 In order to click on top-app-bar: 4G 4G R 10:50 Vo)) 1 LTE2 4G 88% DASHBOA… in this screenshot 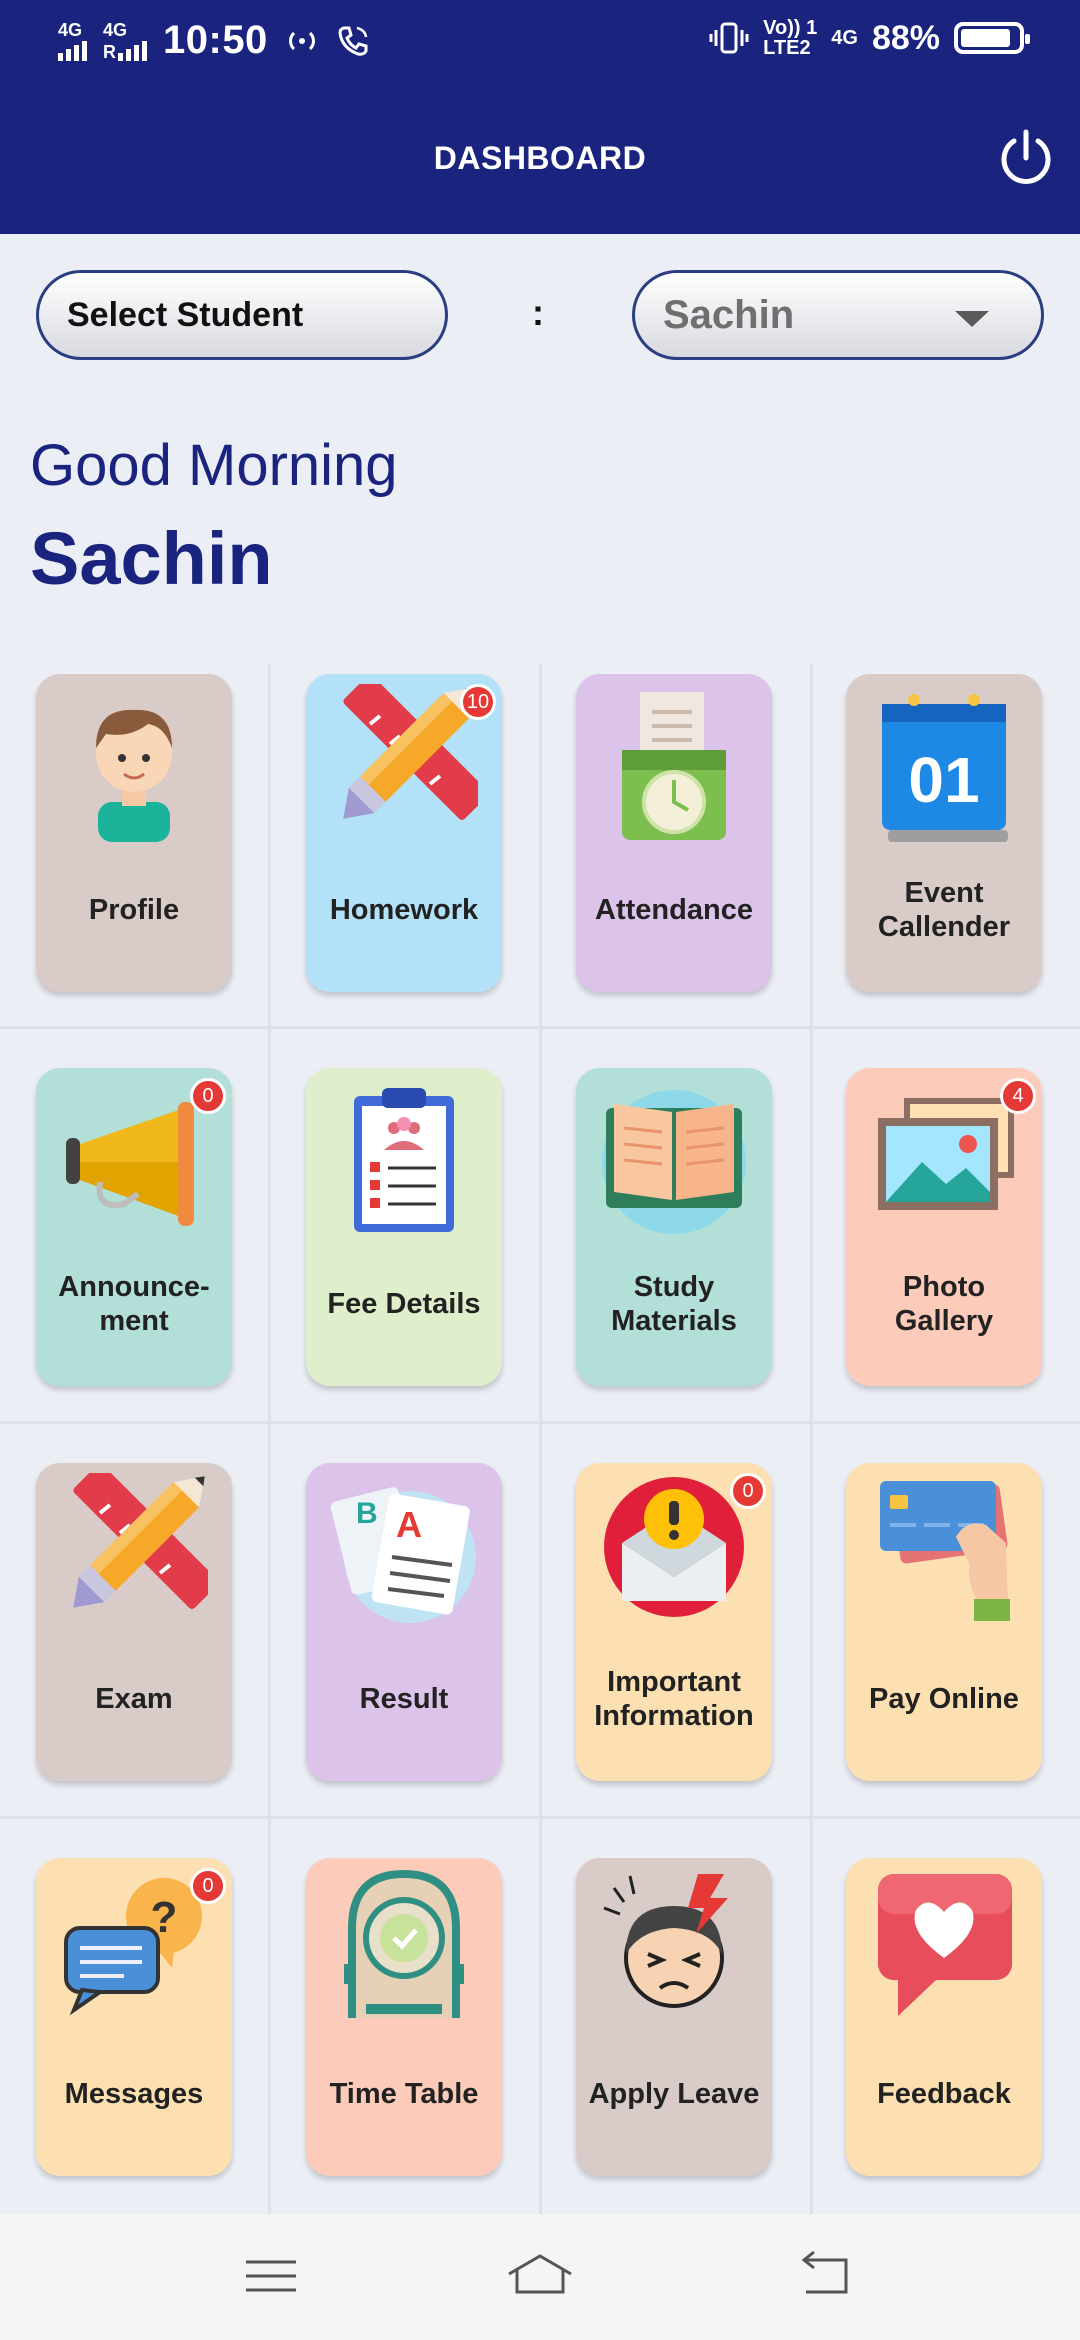, I will do `click(540, 117)`.